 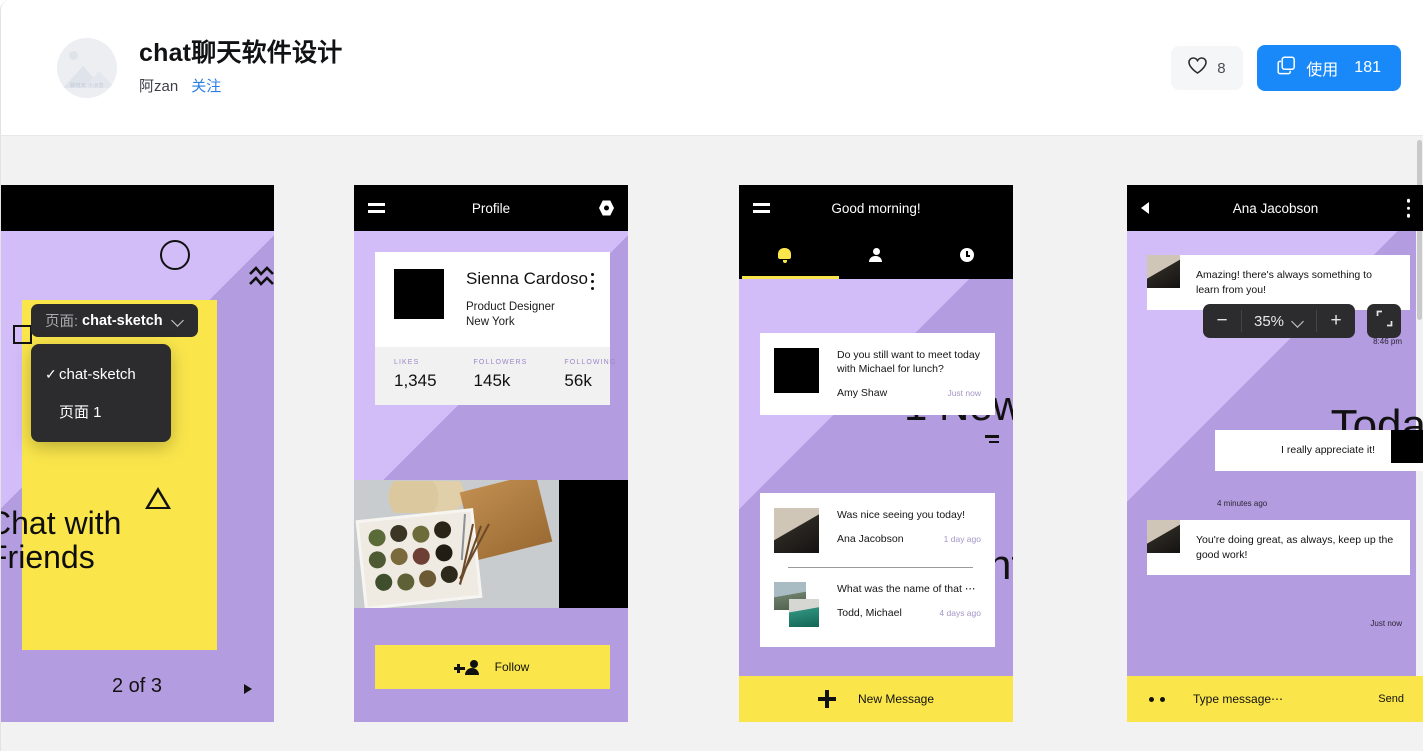 I want to click on page-menu-item-chat-sketch: ✓ chat-sketch, so click(x=101, y=374).